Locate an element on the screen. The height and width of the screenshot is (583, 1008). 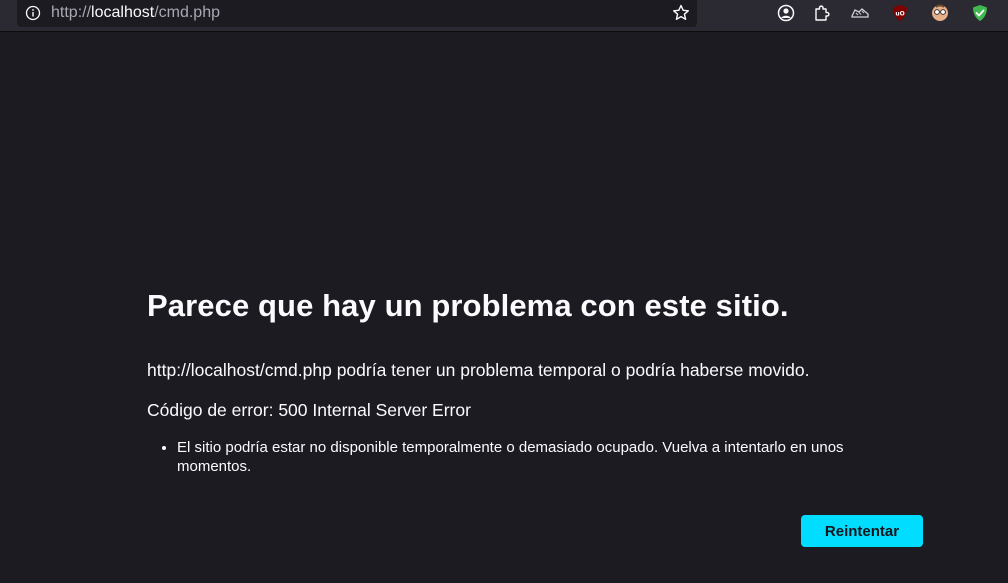
svg-text: uO is located at coordinates (899, 14).